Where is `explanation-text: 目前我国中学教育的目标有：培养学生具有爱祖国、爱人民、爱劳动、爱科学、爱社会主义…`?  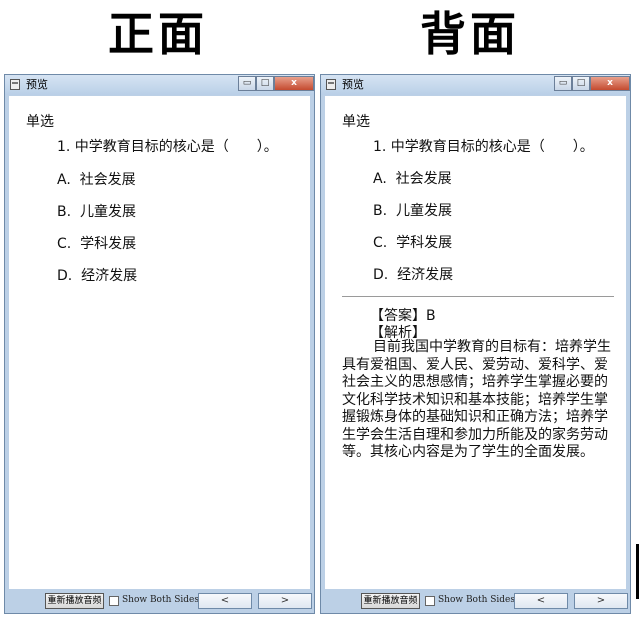
explanation-text: 目前我国中学教育的目标有：培养学生具有爱祖国、爱人民、爱劳动、爱科学、爱社会主义… is located at coordinates (476, 399).